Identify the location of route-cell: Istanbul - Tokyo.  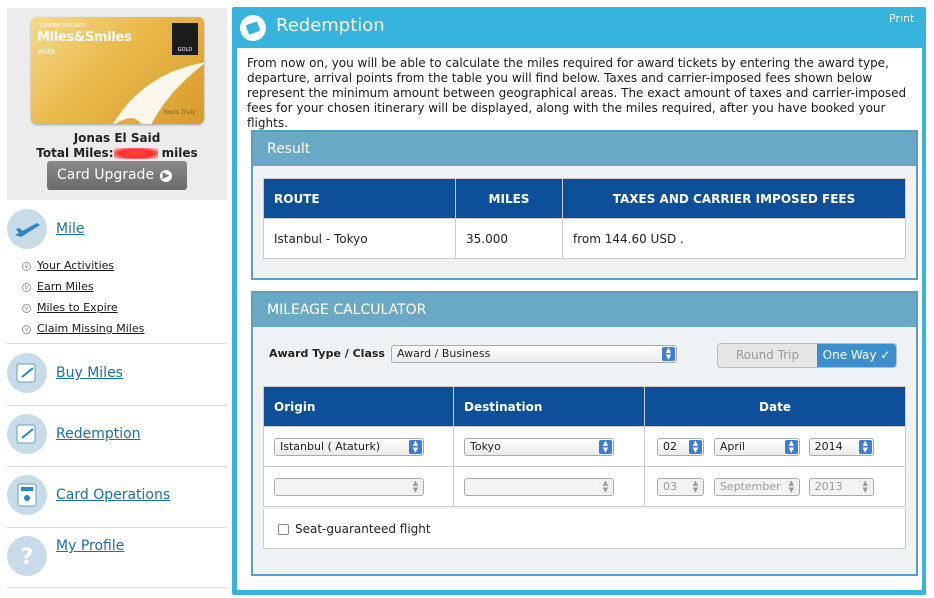
(359, 238).